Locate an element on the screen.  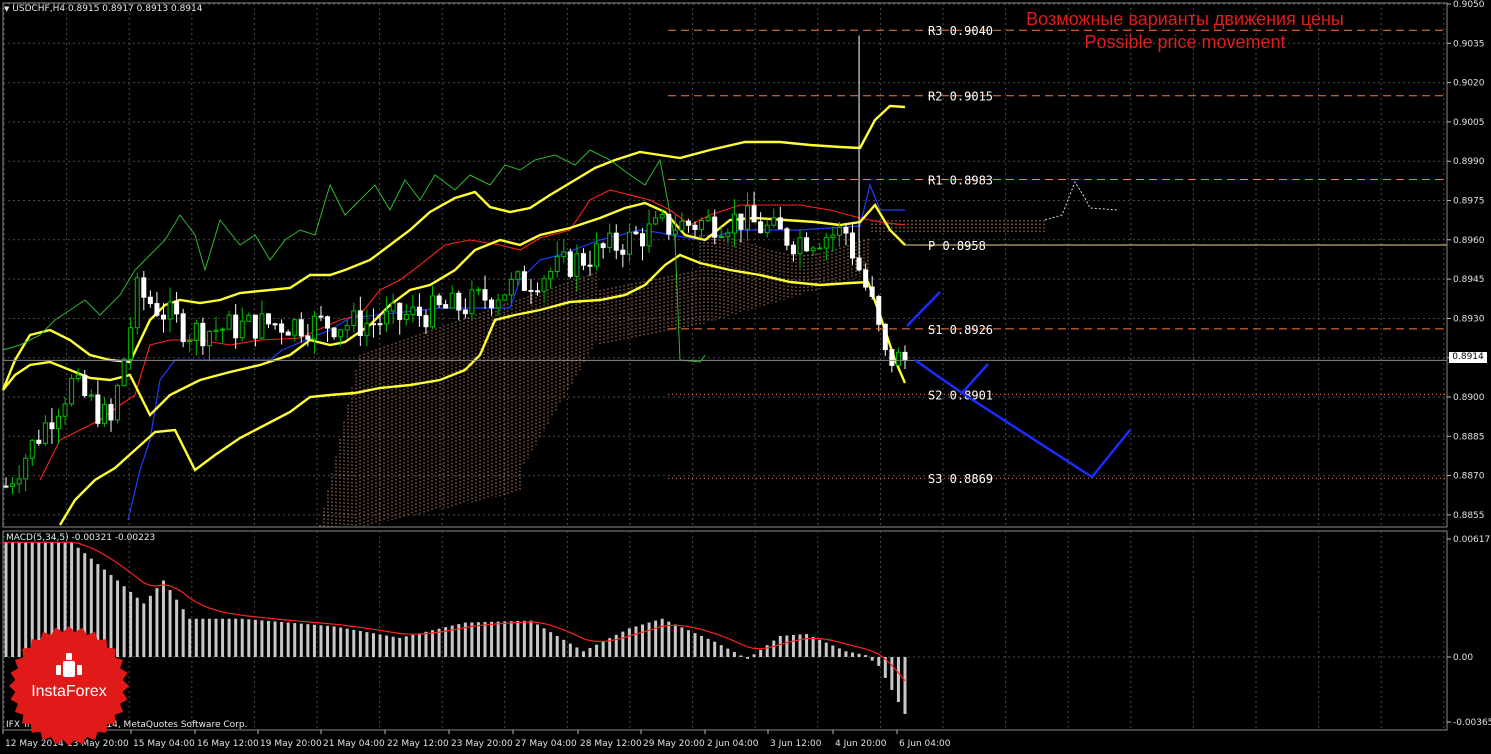
current-price-tag: 0.8914 is located at coordinates (1468, 357).